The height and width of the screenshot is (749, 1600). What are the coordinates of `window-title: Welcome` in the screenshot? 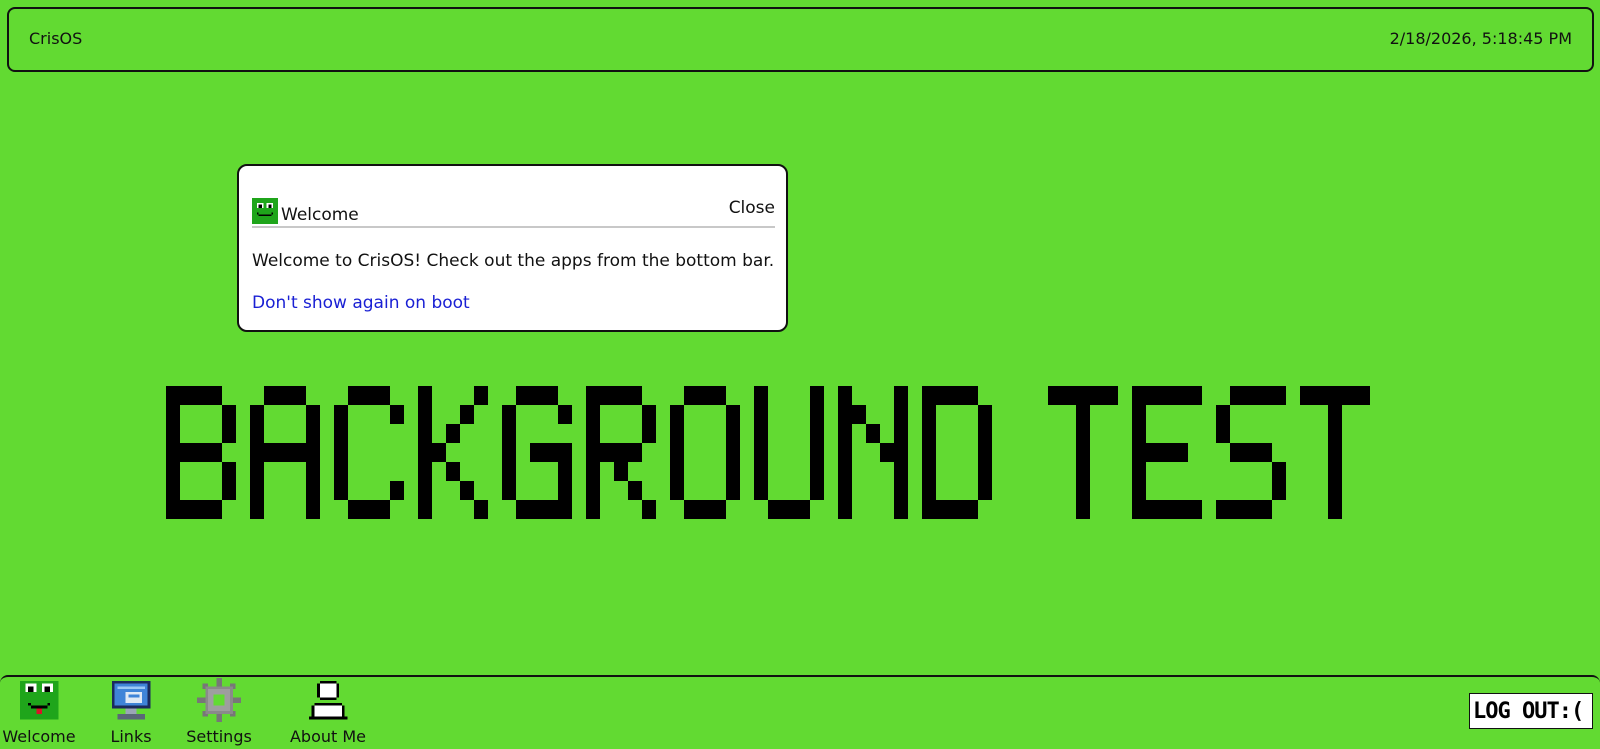 It's located at (320, 215).